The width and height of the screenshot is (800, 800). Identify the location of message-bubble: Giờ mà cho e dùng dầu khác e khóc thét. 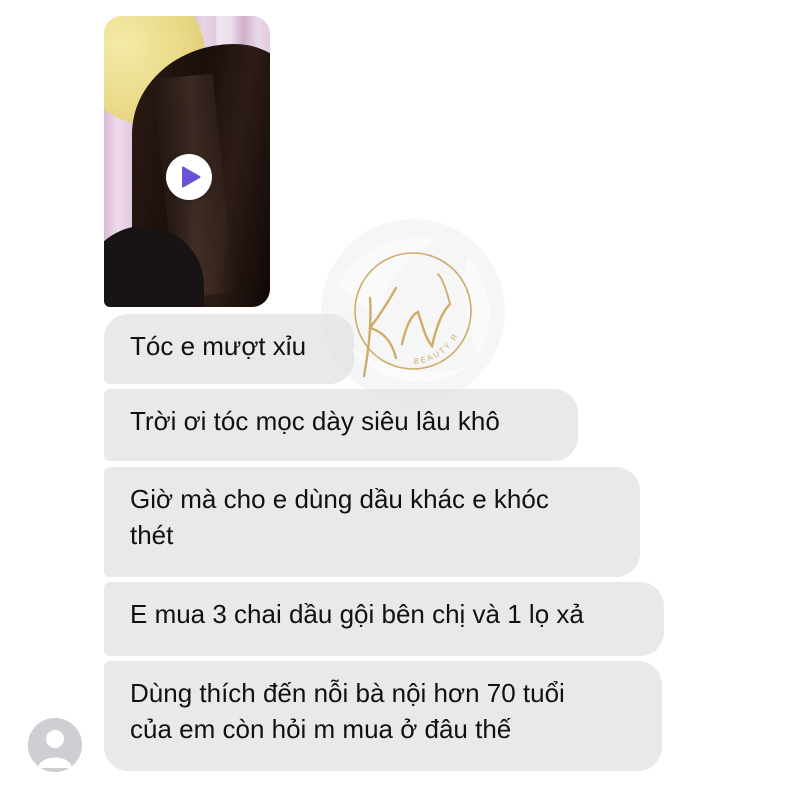
(372, 522).